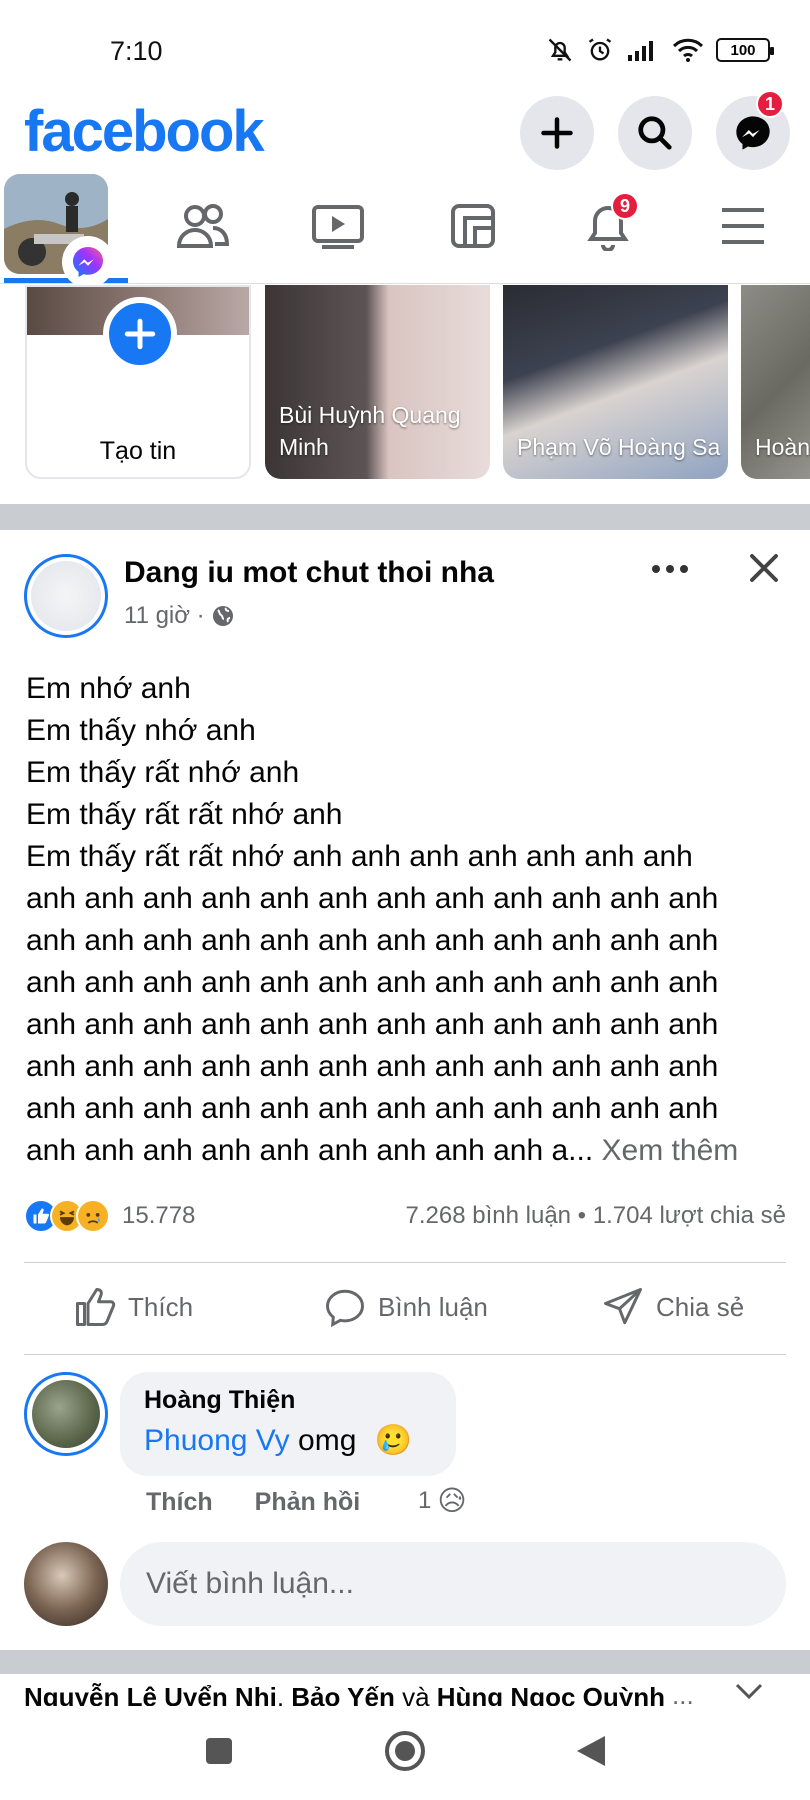 This screenshot has height=1800, width=810. Describe the element at coordinates (93, 1216) in the screenshot. I see `sad-reaction-icon` at that location.